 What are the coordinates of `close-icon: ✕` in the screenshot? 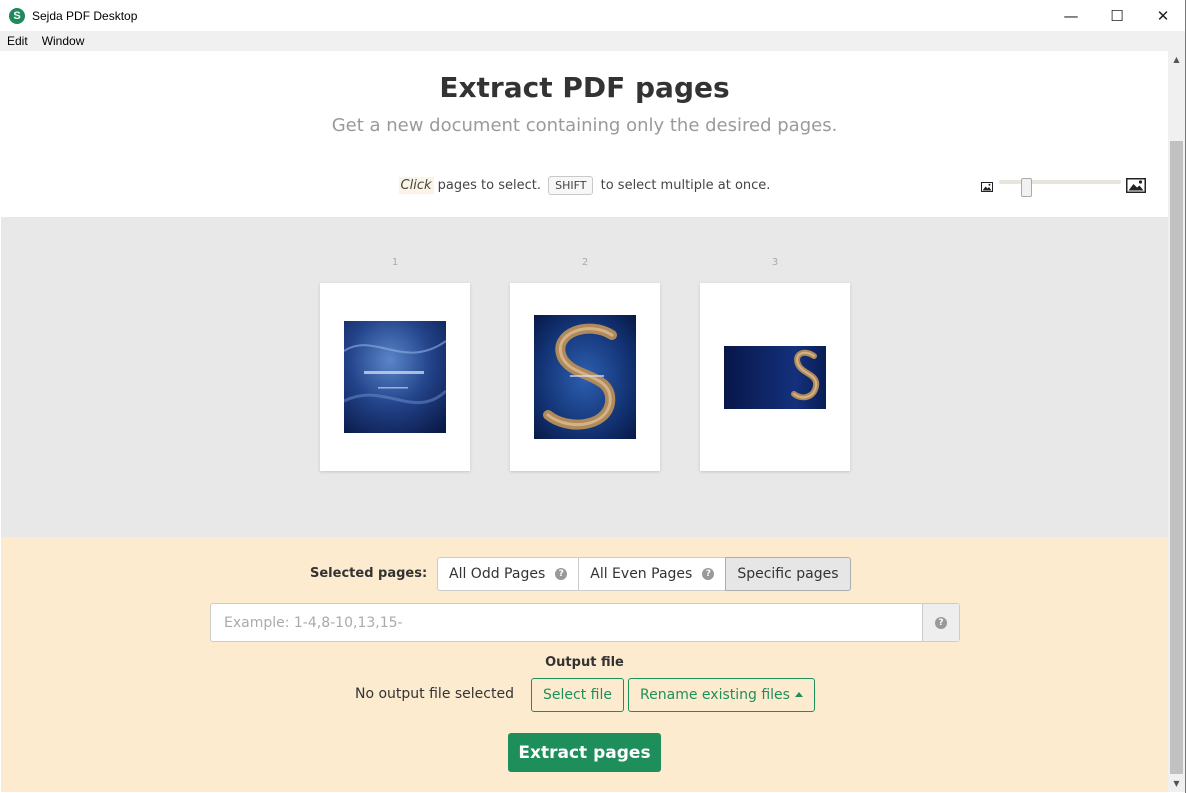 It's located at (1163, 15).